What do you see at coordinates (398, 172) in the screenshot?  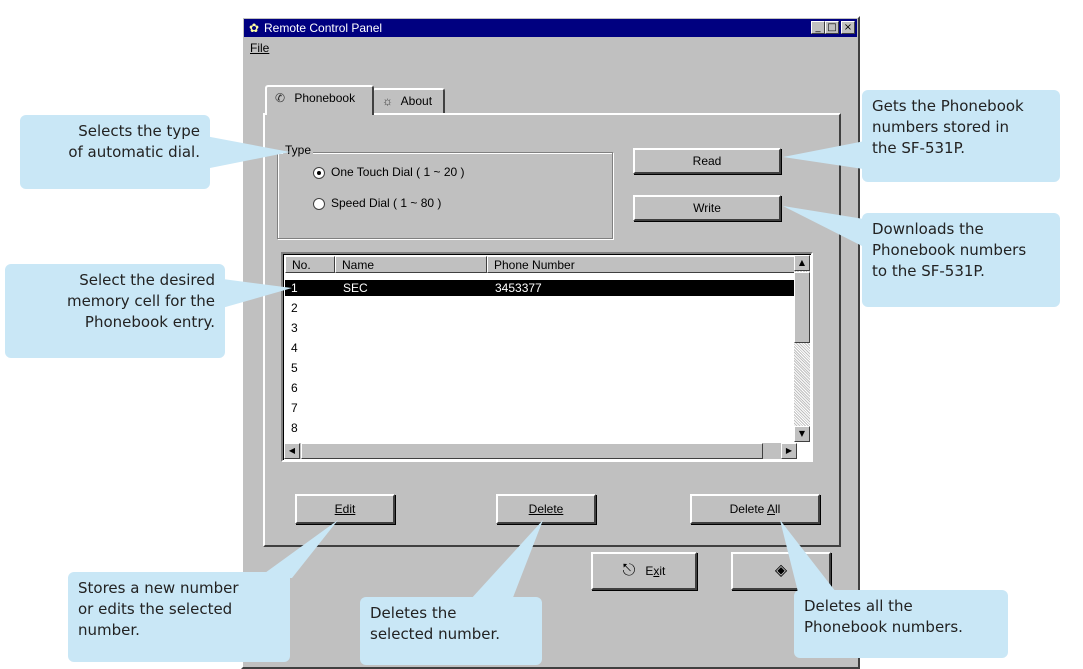 I see `radio-one-touch-label: One Touch Dial ( 1 ~ 20 )` at bounding box center [398, 172].